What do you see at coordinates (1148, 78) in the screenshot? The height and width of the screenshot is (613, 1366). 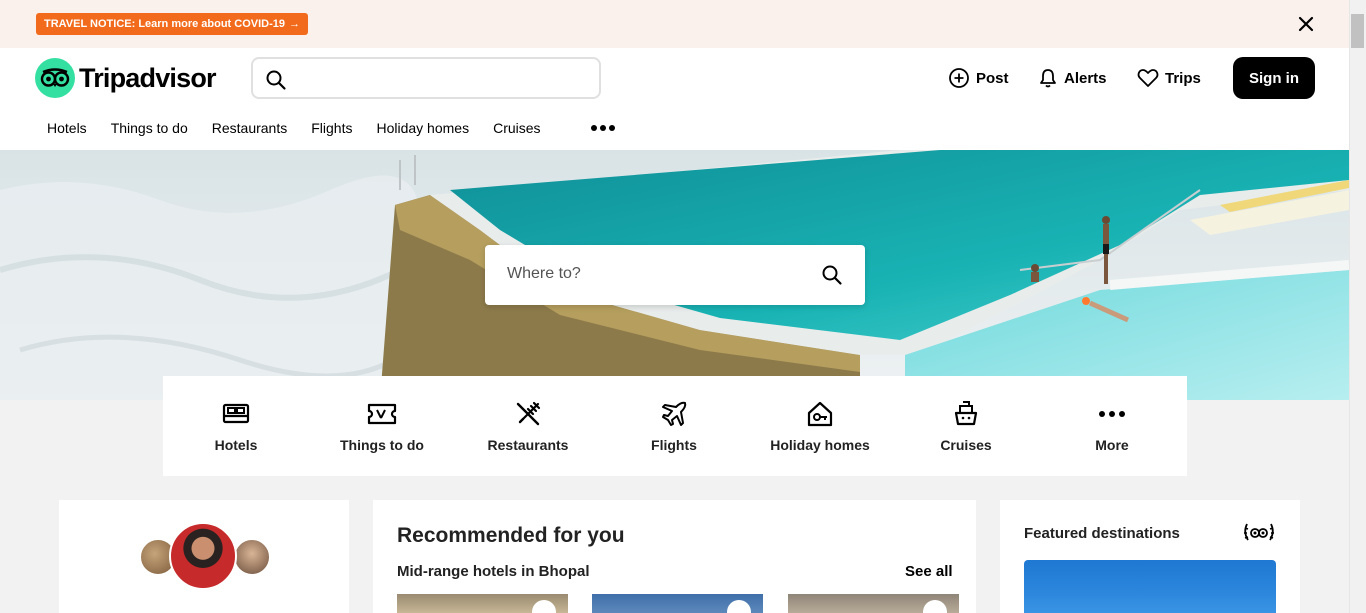 I see `heart-icon` at bounding box center [1148, 78].